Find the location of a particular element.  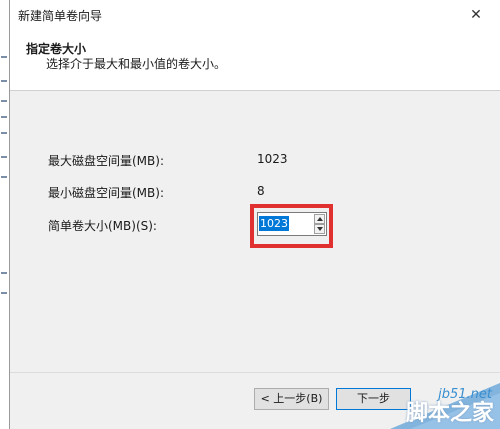

stepper-down-button is located at coordinates (319, 229).